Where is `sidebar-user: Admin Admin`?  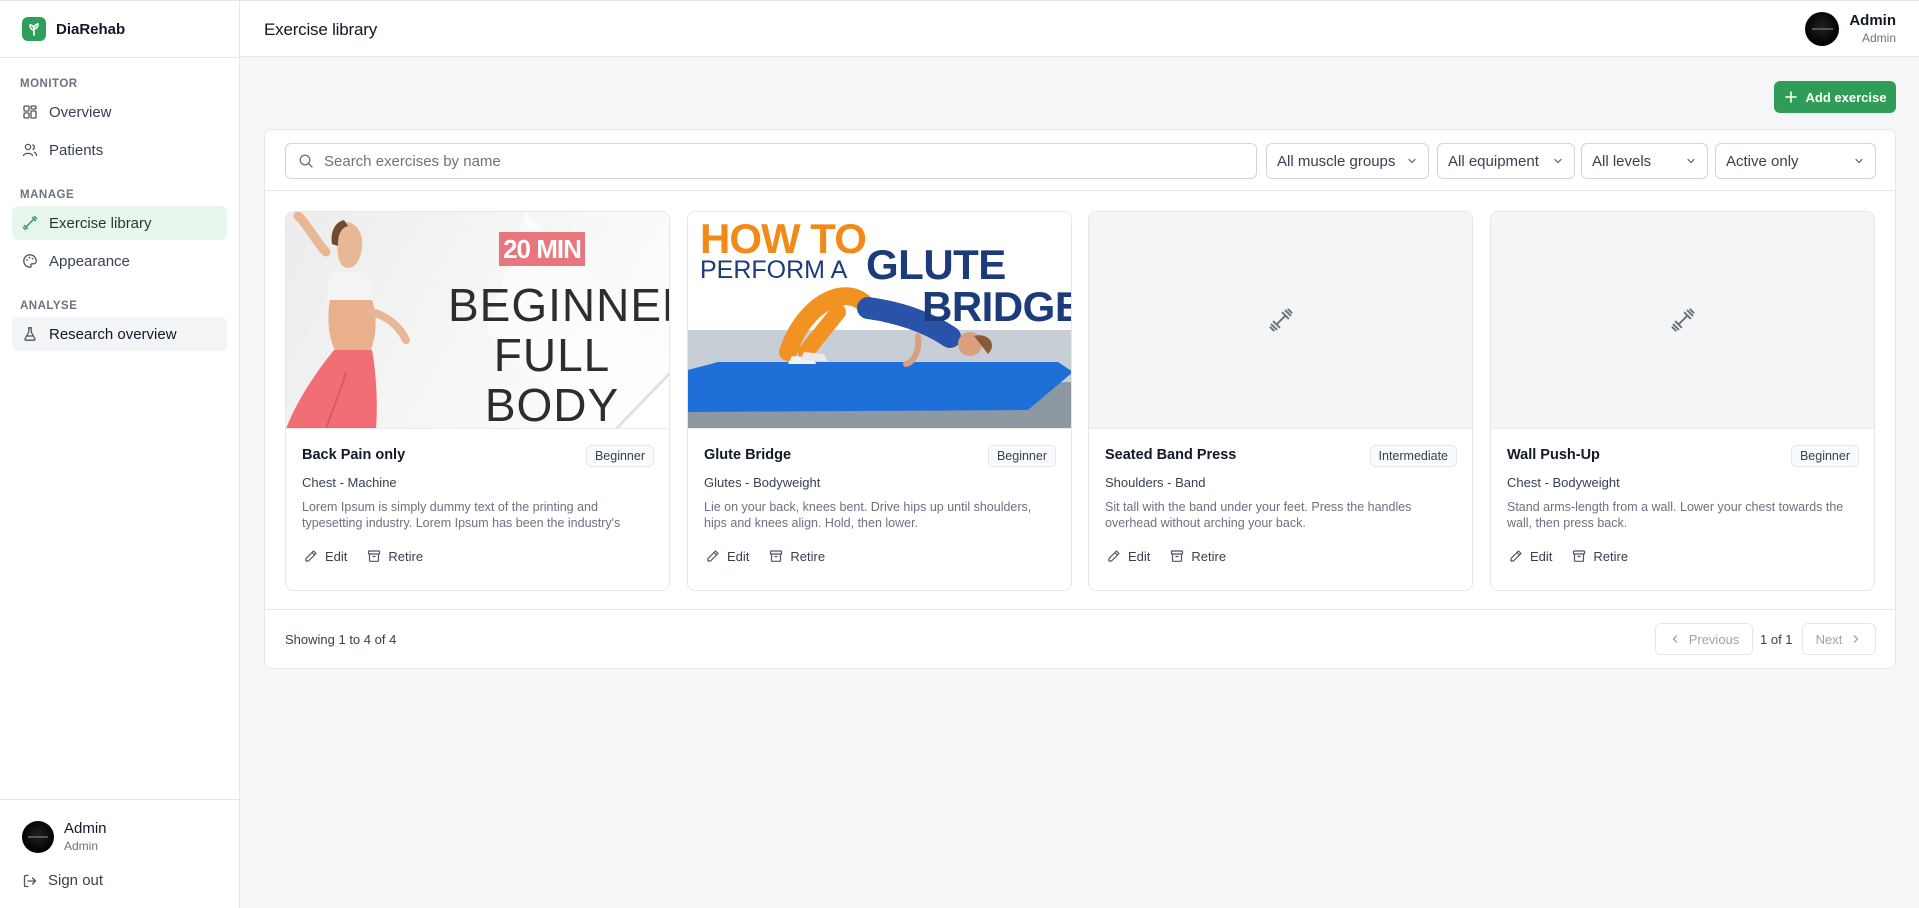 sidebar-user: Admin Admin is located at coordinates (64, 837).